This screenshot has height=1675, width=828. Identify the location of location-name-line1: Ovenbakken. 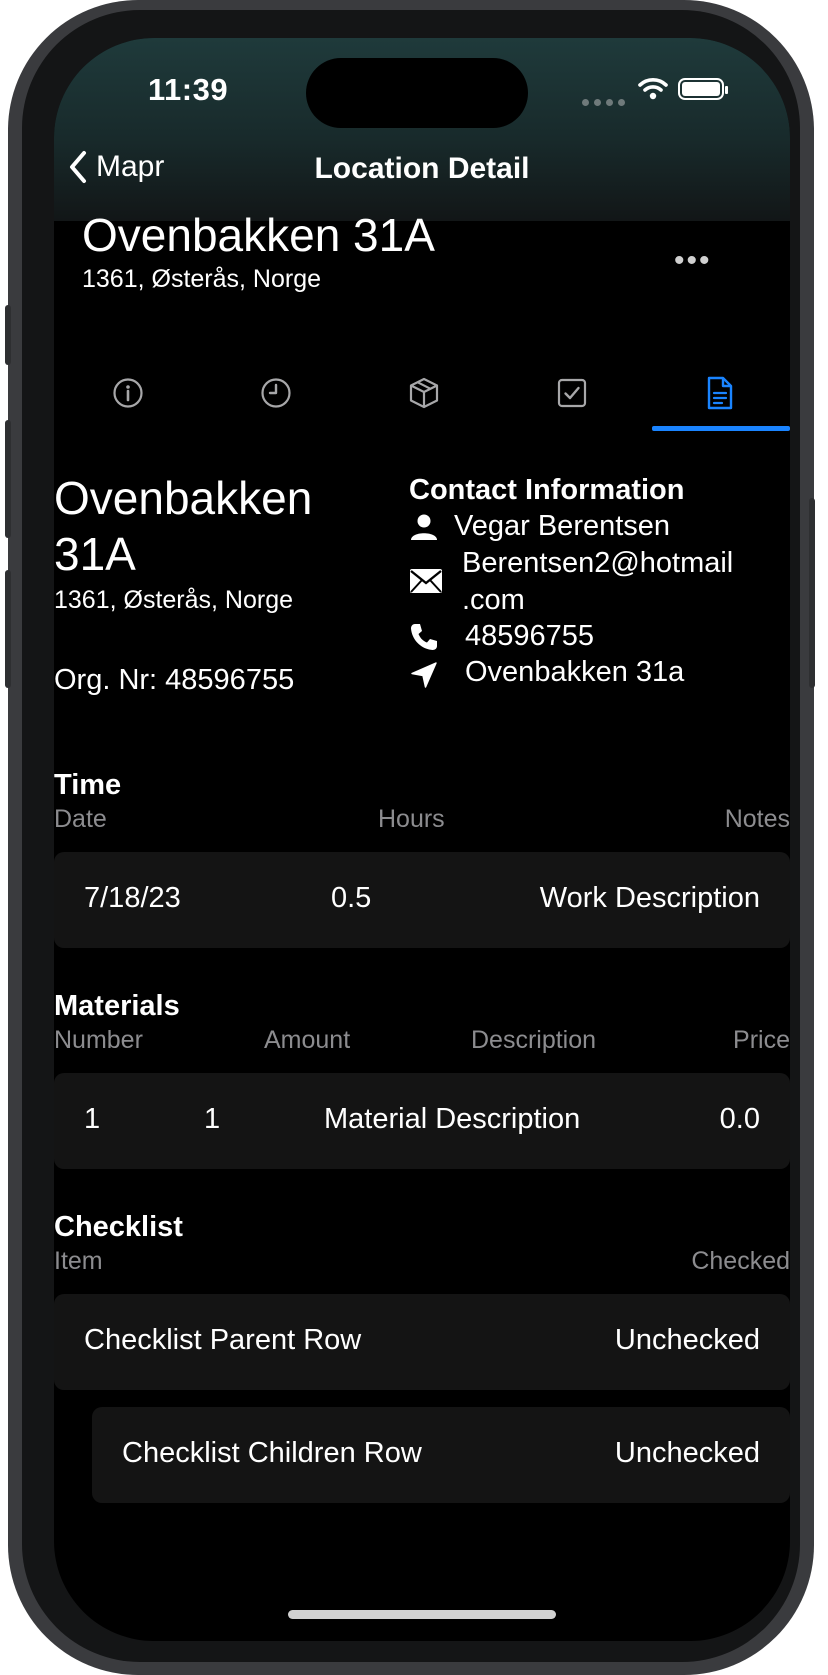
(183, 498).